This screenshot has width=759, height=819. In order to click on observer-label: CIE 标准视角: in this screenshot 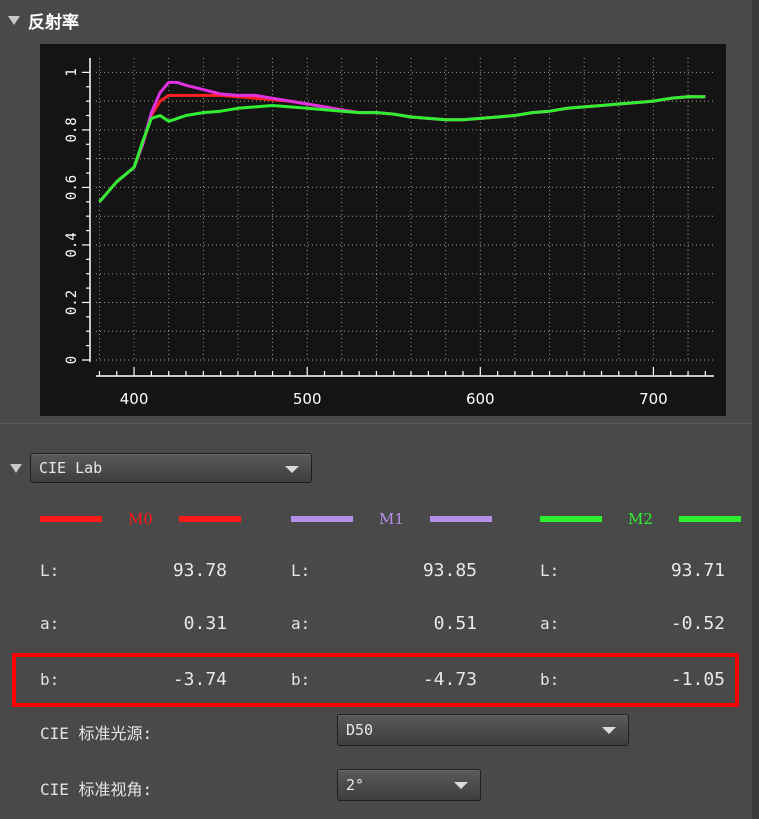, I will do `click(96, 789)`.